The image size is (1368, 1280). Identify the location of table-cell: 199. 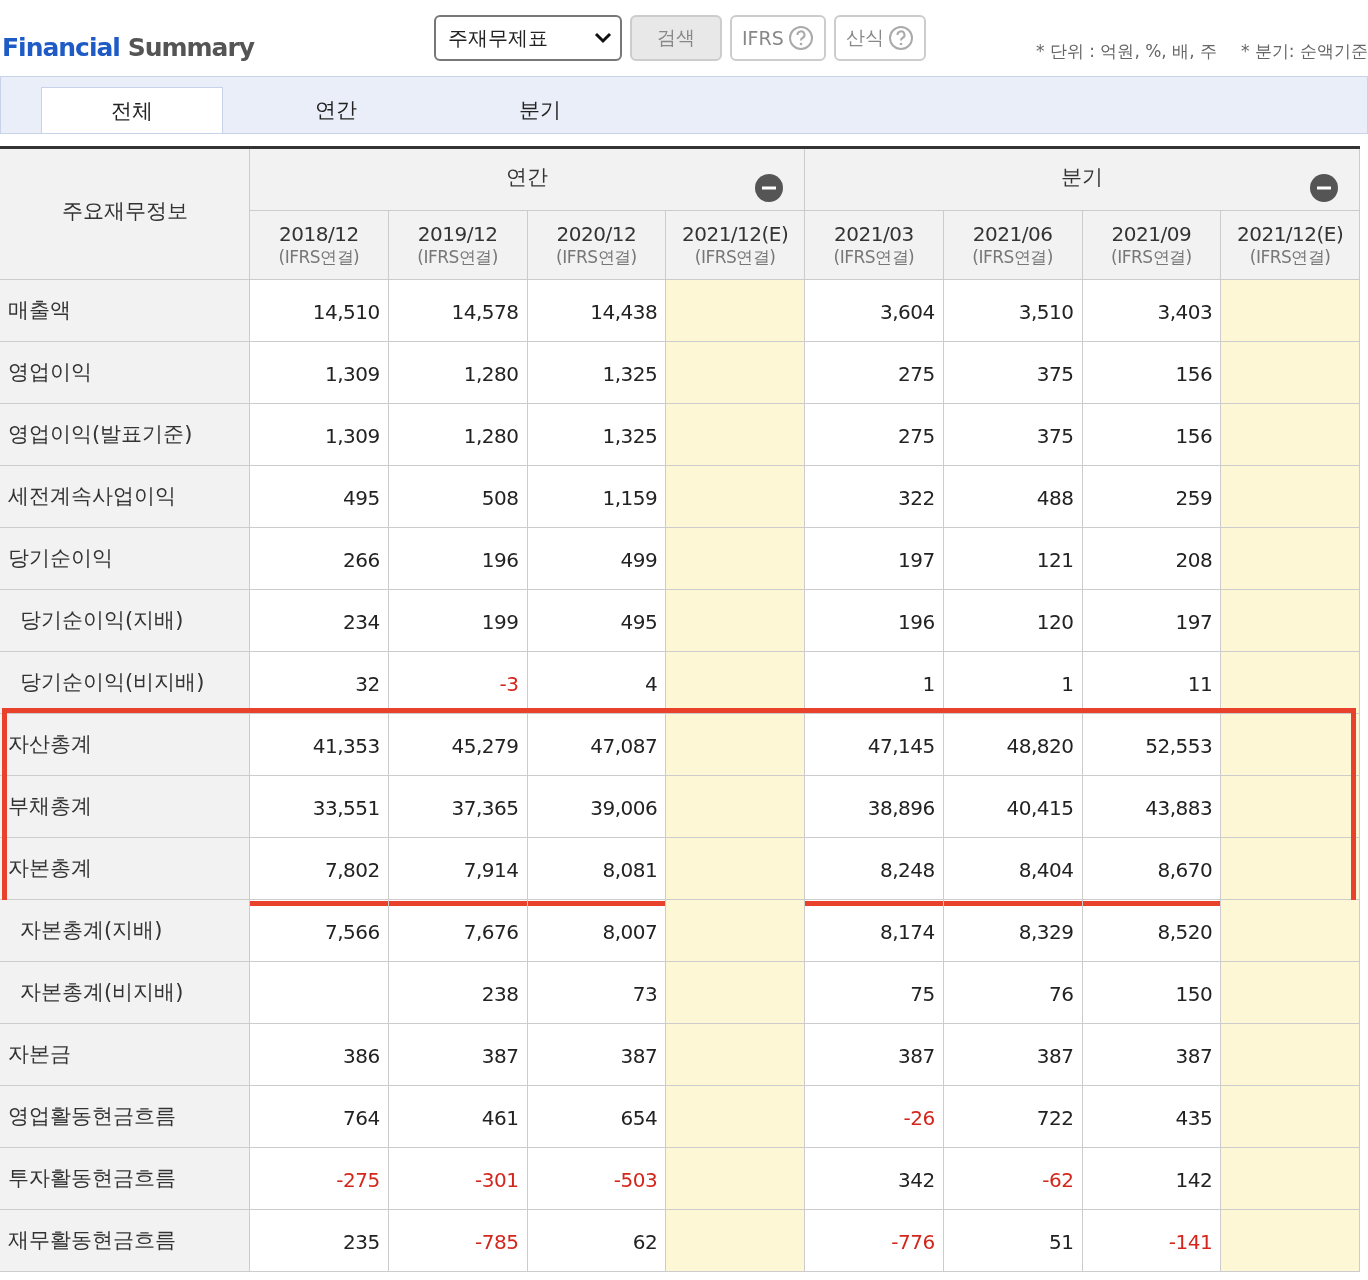
(458, 621).